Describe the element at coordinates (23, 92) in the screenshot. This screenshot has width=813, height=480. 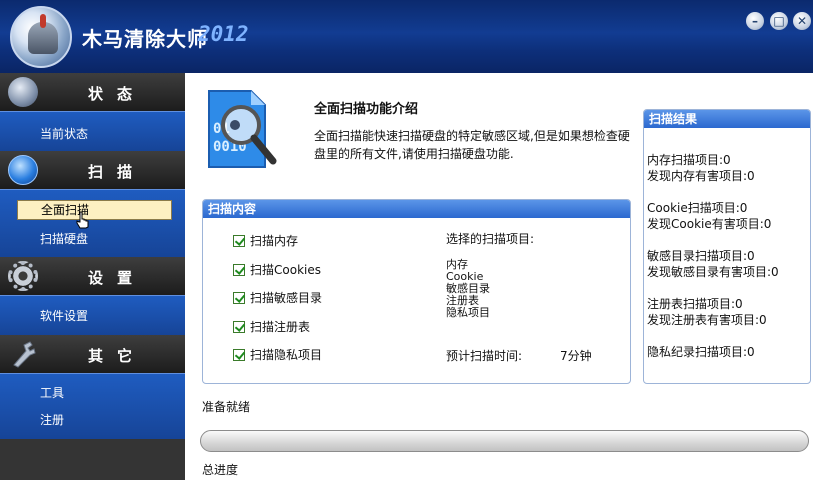
I see `helmet-icon` at that location.